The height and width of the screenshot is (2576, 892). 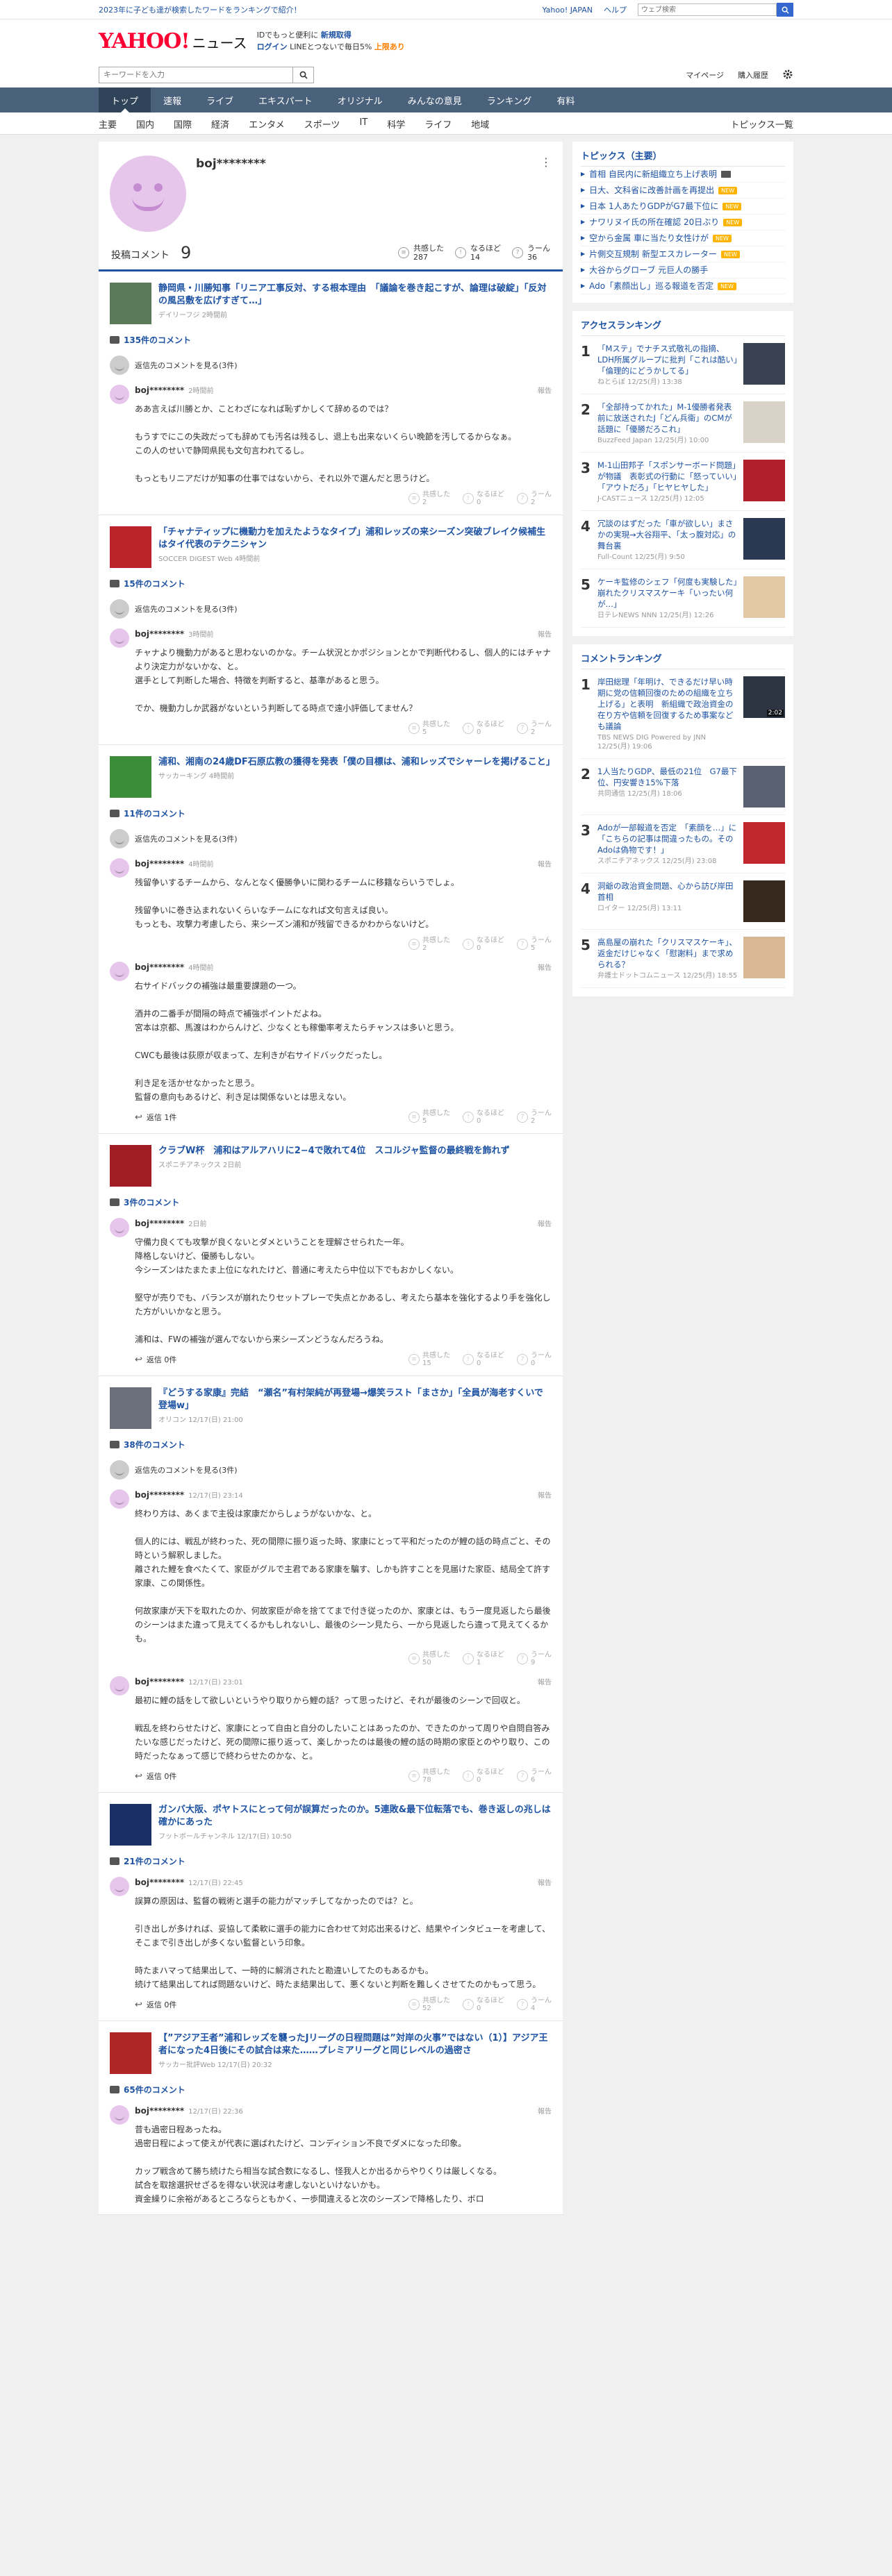 What do you see at coordinates (171, 1223) in the screenshot?
I see `comment-user: boj******** 2日前` at bounding box center [171, 1223].